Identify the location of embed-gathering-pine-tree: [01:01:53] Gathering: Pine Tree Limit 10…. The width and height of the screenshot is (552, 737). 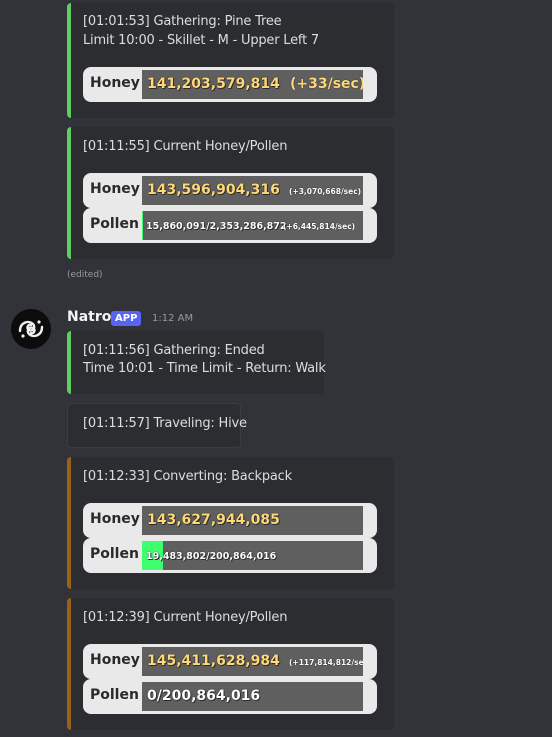
(230, 60).